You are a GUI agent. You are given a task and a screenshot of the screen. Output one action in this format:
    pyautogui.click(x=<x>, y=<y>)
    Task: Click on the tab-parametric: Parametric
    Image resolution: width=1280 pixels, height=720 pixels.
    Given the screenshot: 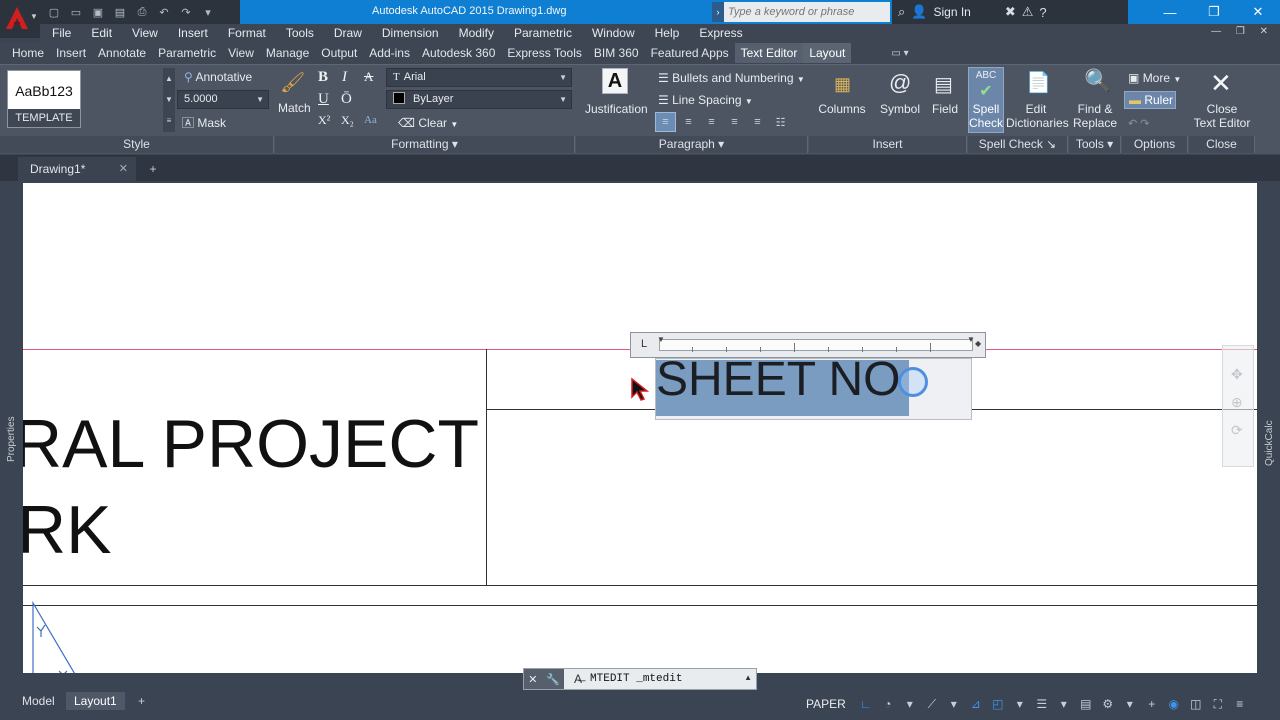 What is the action you would take?
    pyautogui.click(x=187, y=53)
    